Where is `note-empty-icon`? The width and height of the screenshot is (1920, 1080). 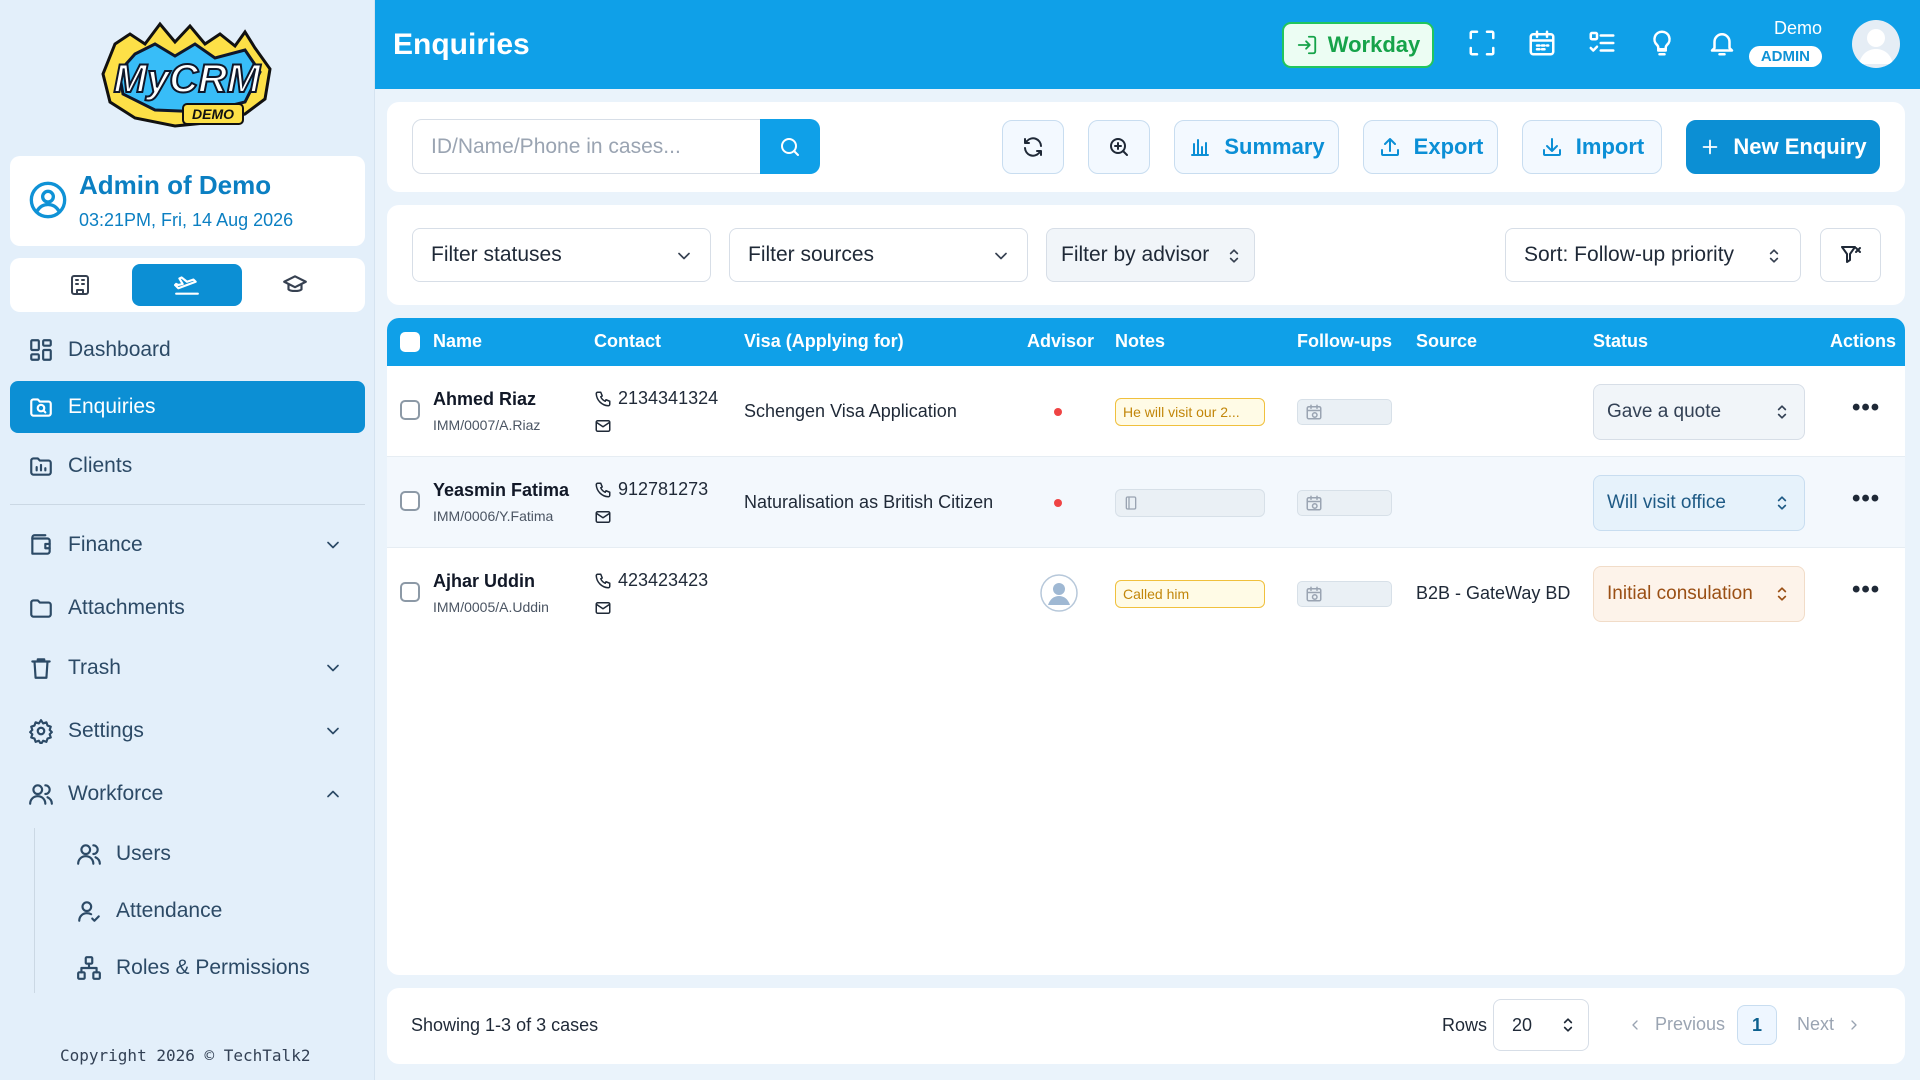 note-empty-icon is located at coordinates (1190, 503).